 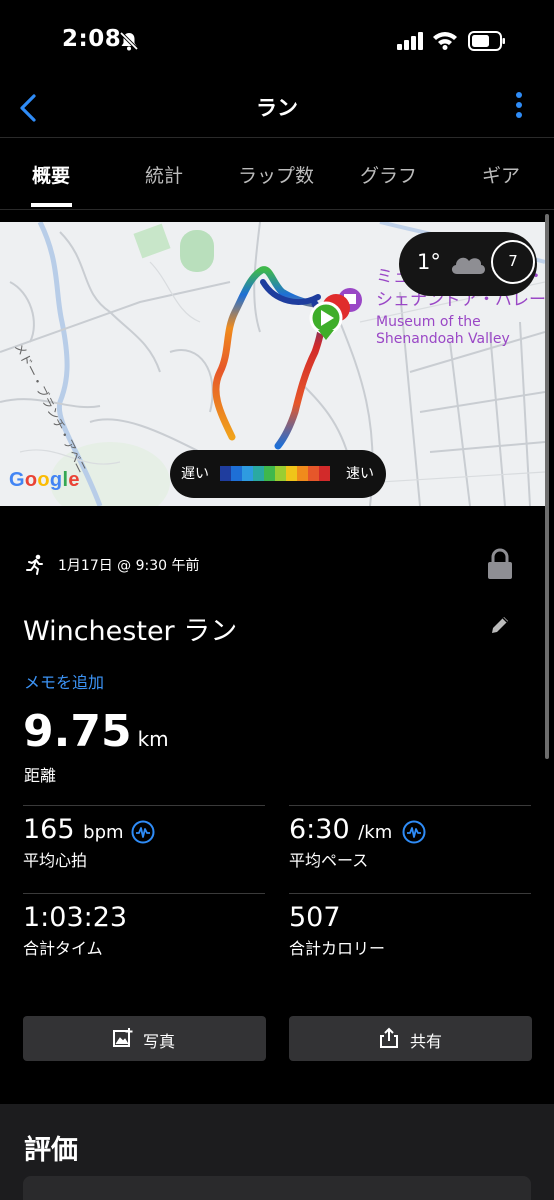 What do you see at coordinates (519, 107) in the screenshot?
I see `more-options-icon` at bounding box center [519, 107].